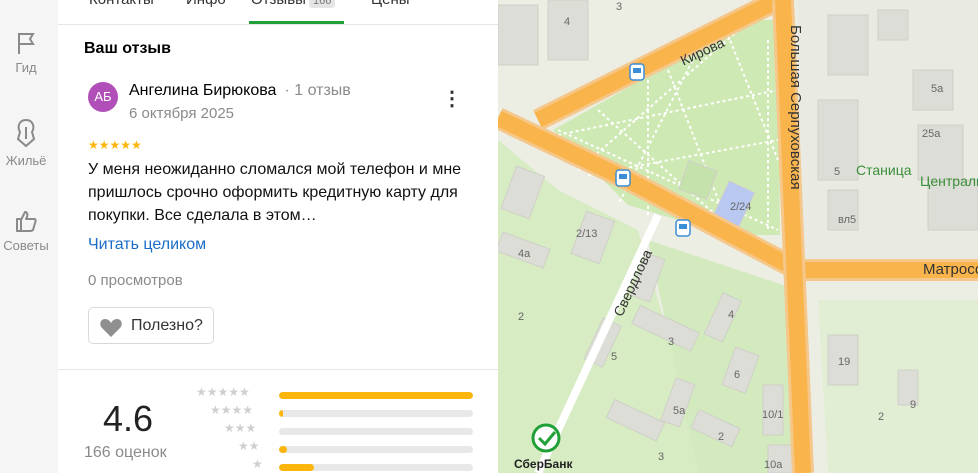  I want to click on histogram-row: ★★, so click(336, 446).